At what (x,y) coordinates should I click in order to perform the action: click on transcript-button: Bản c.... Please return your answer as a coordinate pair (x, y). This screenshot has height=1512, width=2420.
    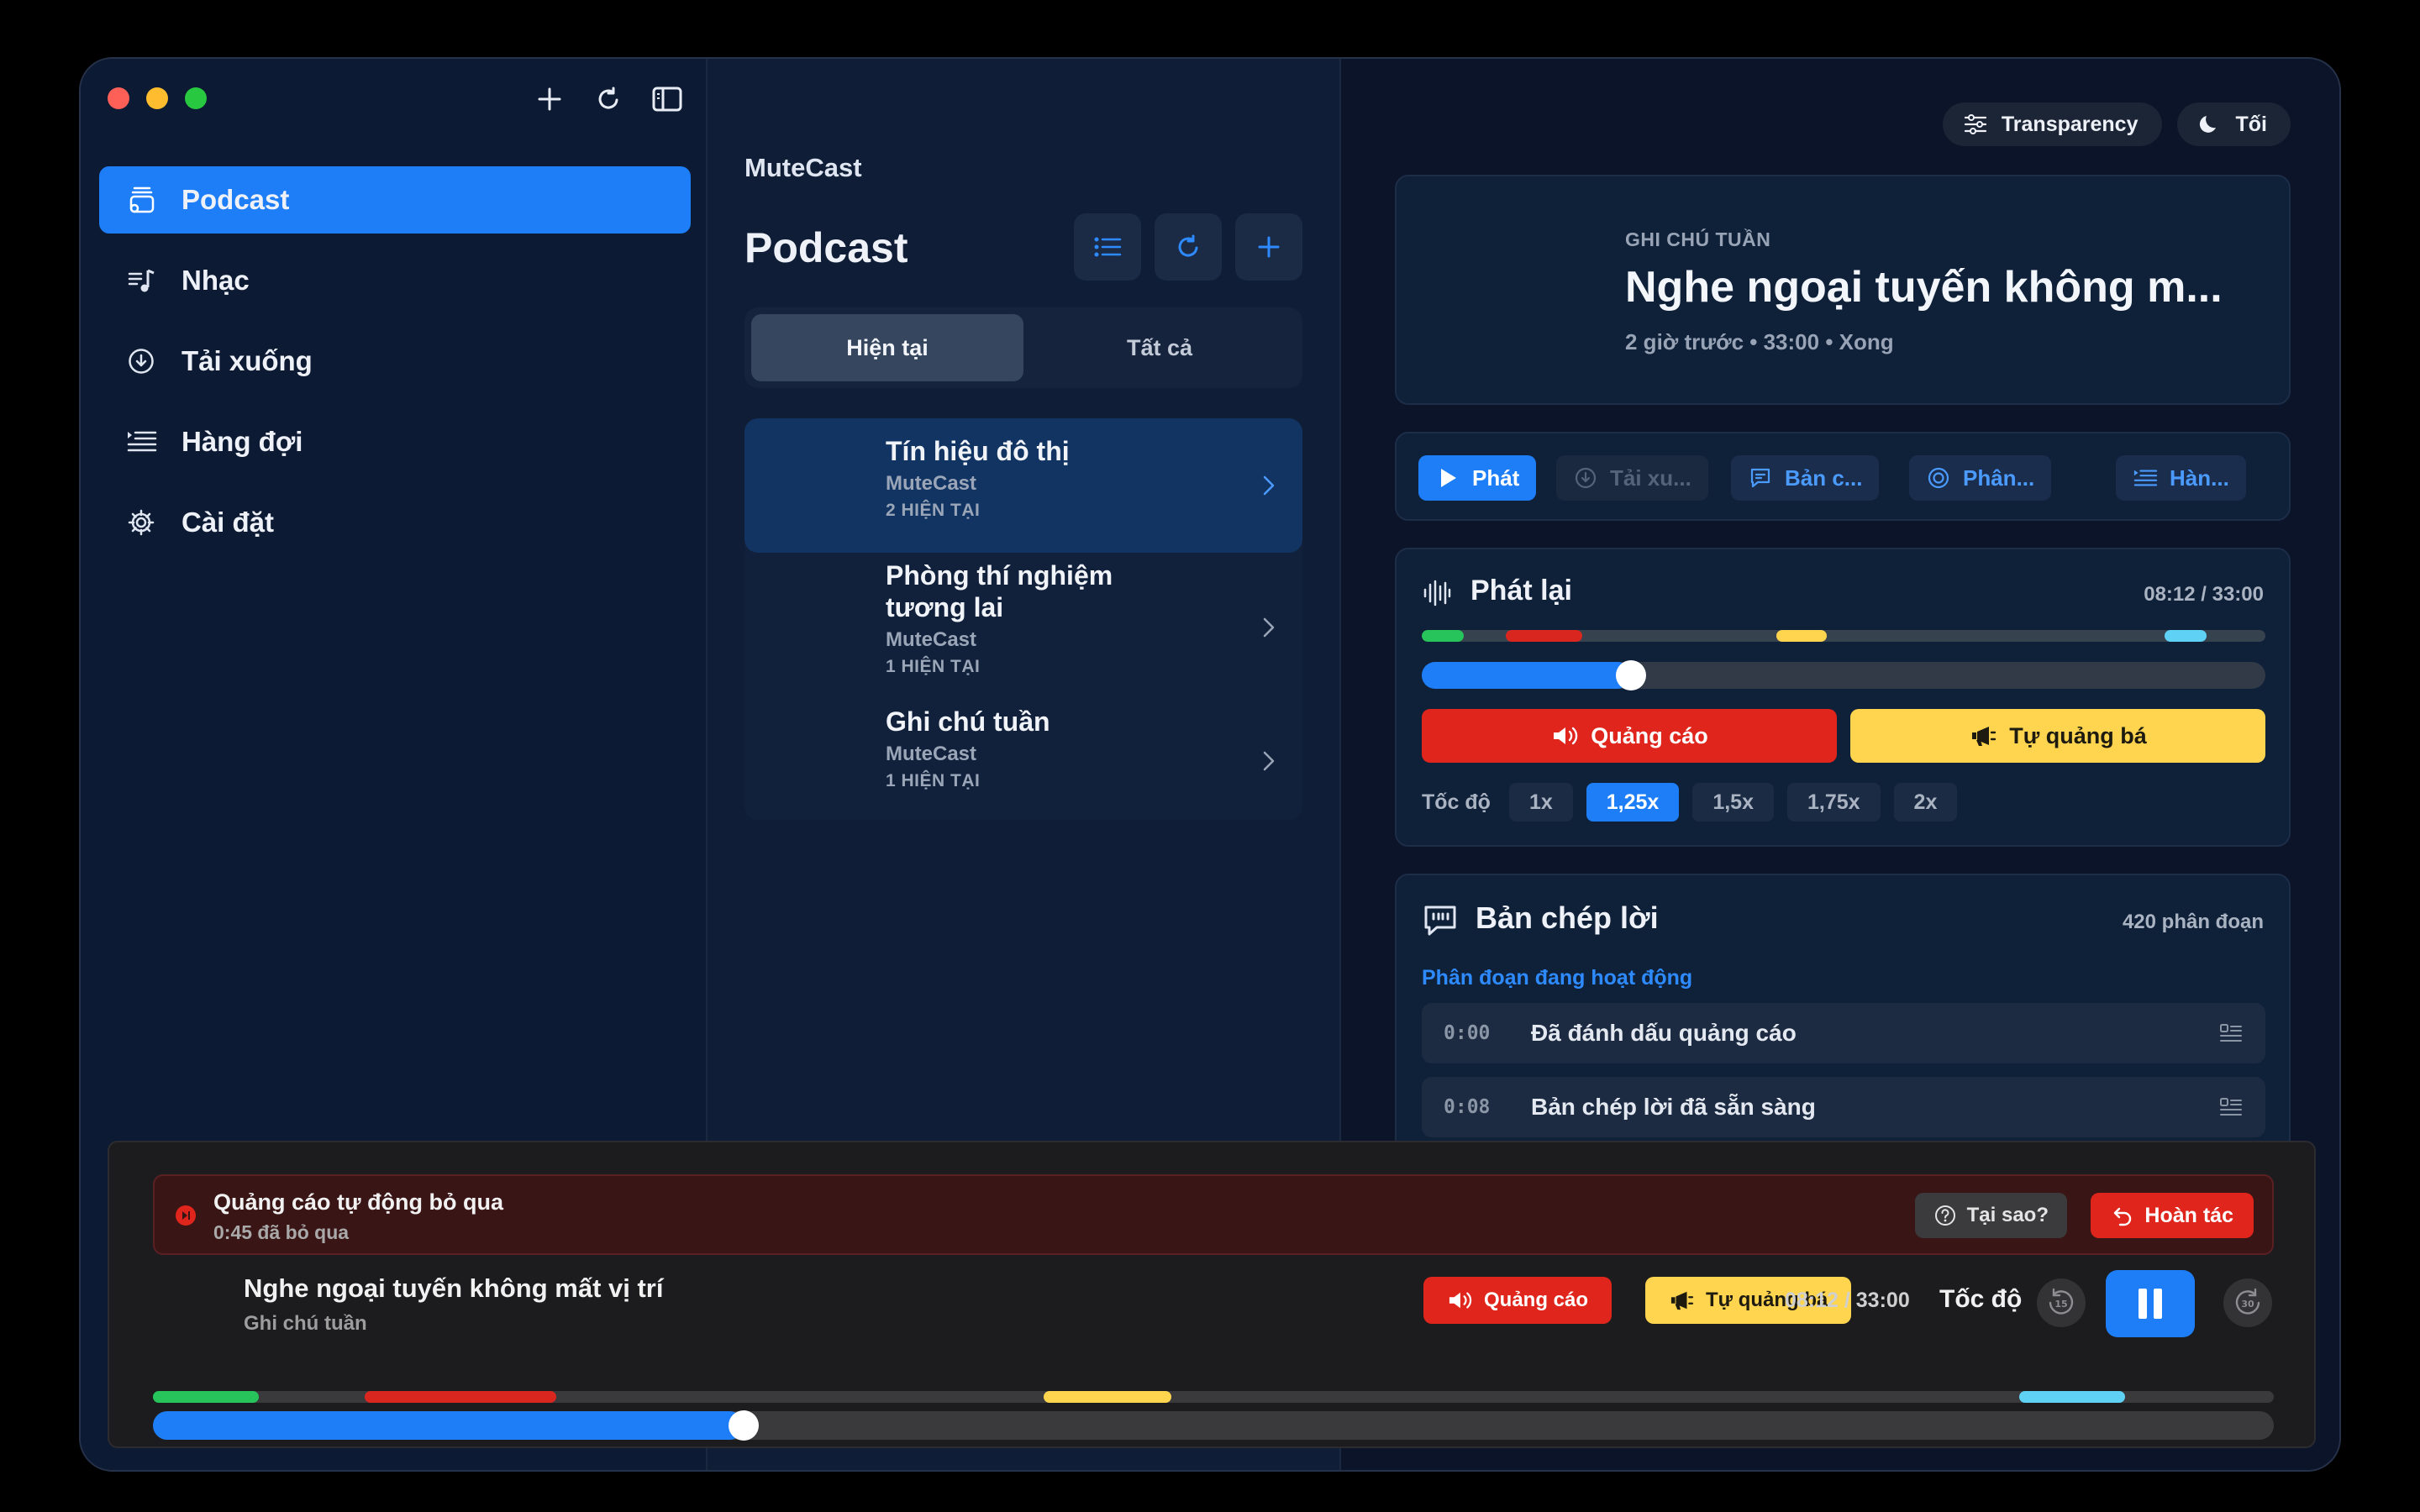
    Looking at the image, I should click on (1805, 478).